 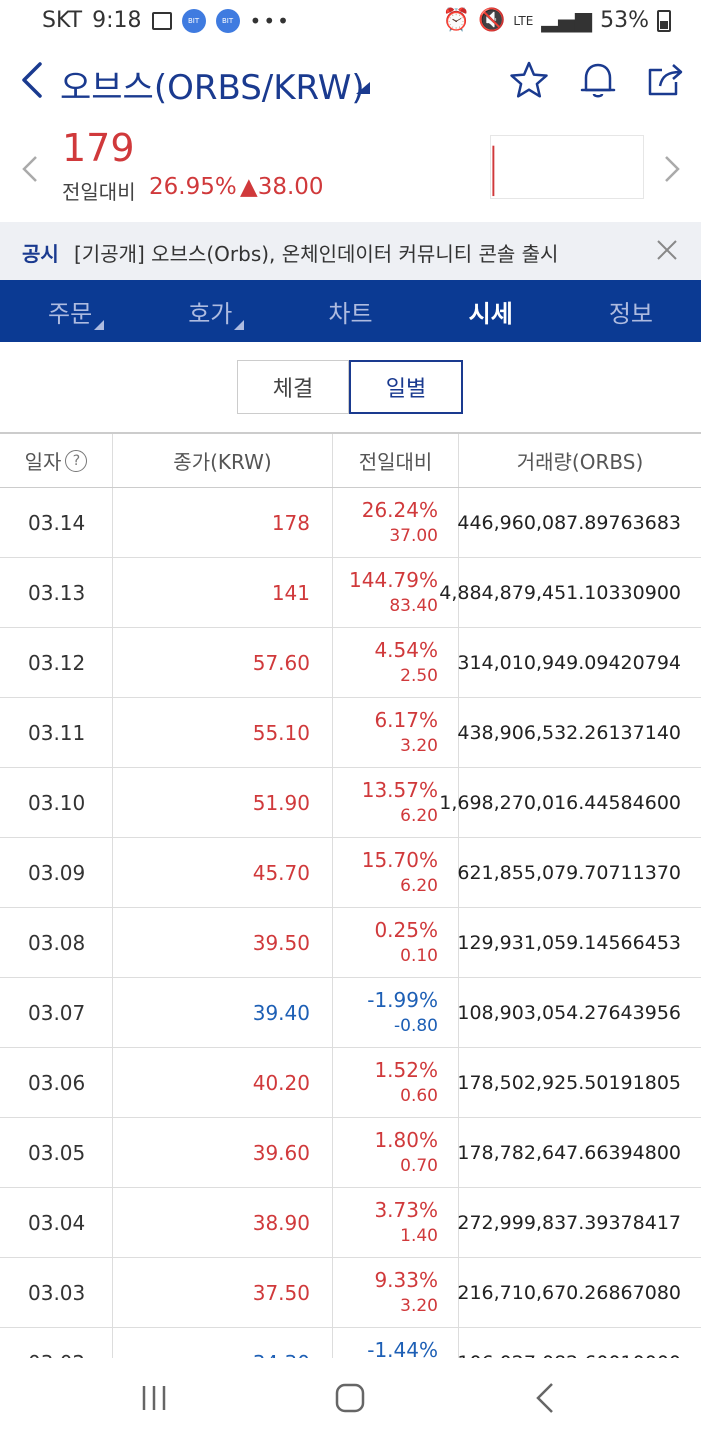 I want to click on row-change-amount: 2.50, so click(x=419, y=675).